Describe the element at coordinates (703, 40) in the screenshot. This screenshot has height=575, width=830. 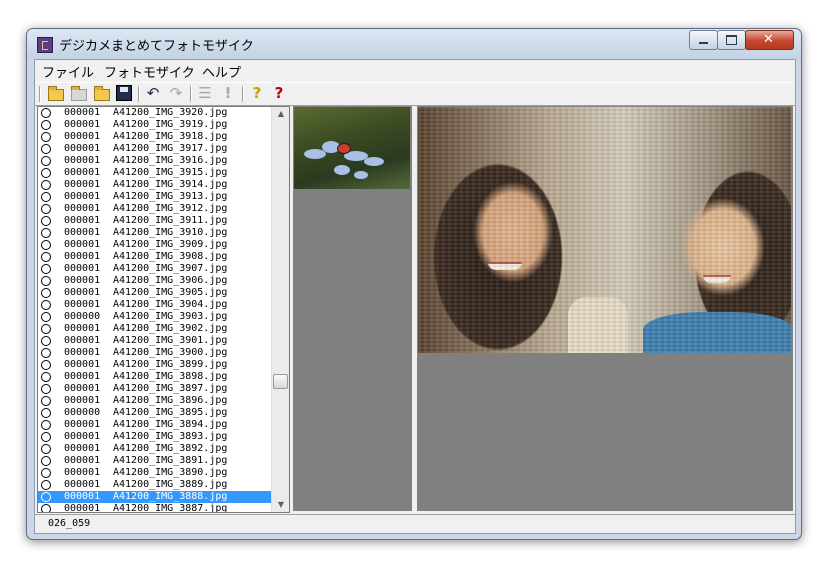
I see `minimize-button` at that location.